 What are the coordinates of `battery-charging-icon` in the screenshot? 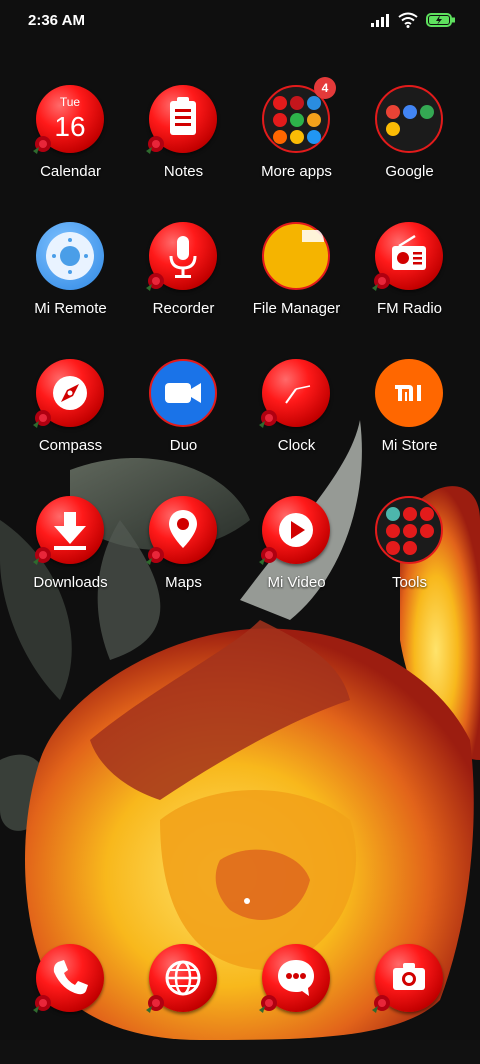 It's located at (440, 20).